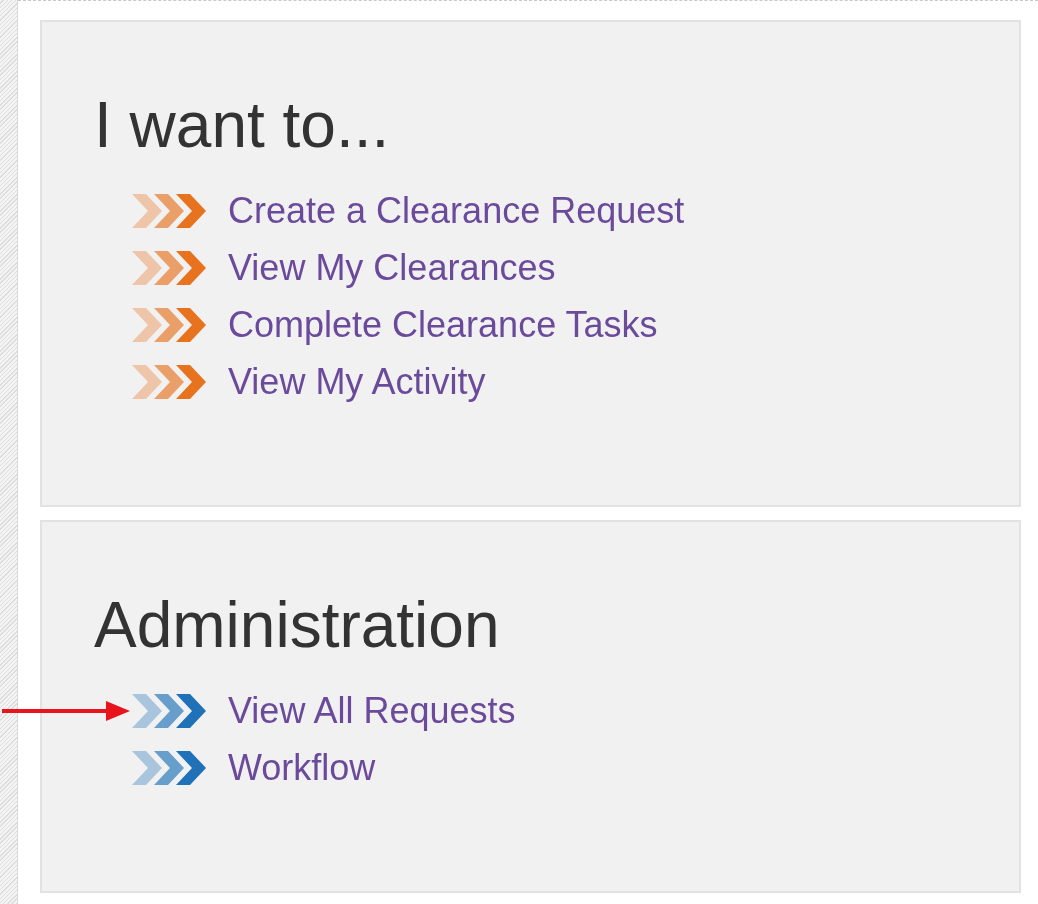 The width and height of the screenshot is (1038, 904). I want to click on section-title: Administration, so click(297, 625).